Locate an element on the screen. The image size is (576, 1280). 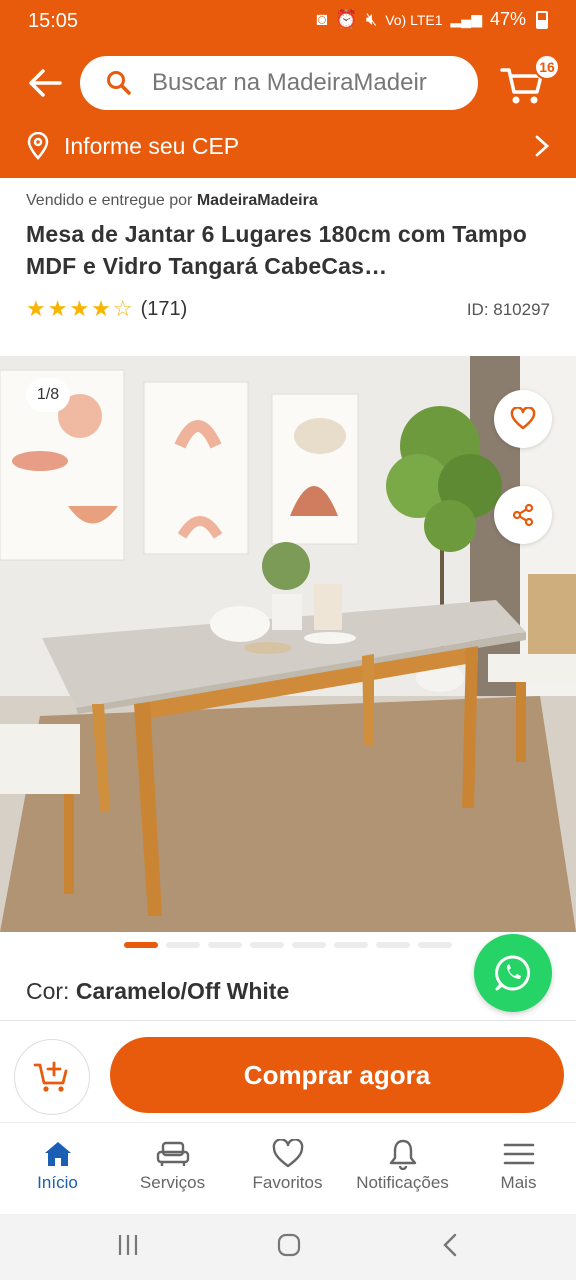
nav-item-mais: Mais is located at coordinates (518, 1164).